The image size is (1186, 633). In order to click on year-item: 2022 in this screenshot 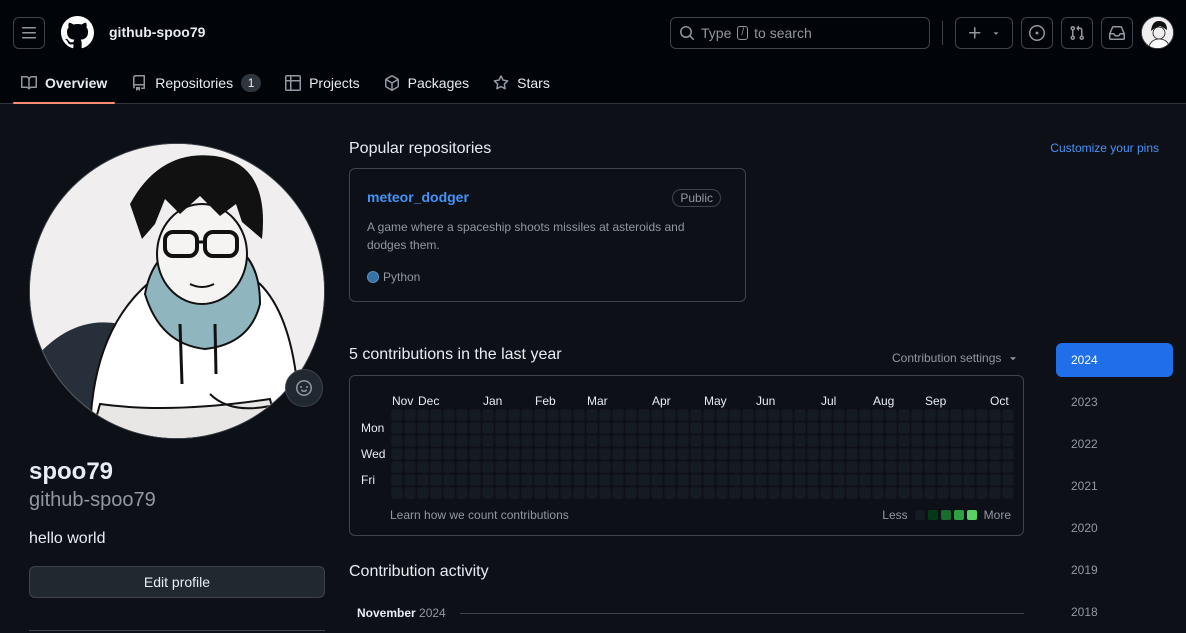, I will do `click(1114, 444)`.